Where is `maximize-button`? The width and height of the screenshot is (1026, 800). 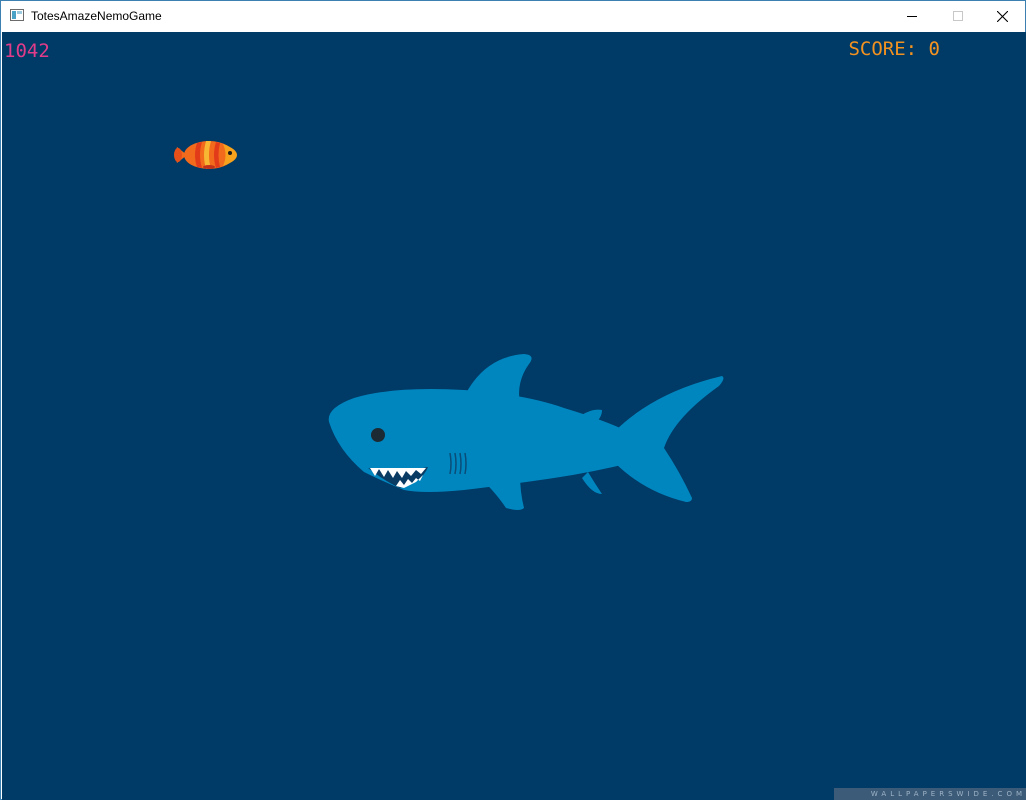 maximize-button is located at coordinates (958, 16).